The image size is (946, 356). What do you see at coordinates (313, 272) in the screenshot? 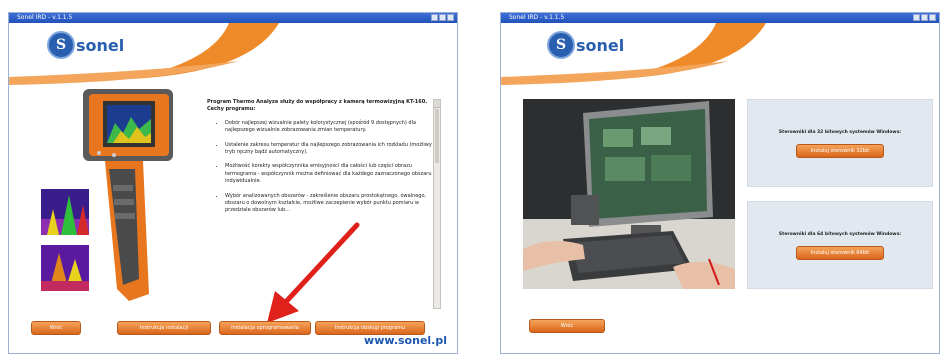
I see `red-arrow-icon` at bounding box center [313, 272].